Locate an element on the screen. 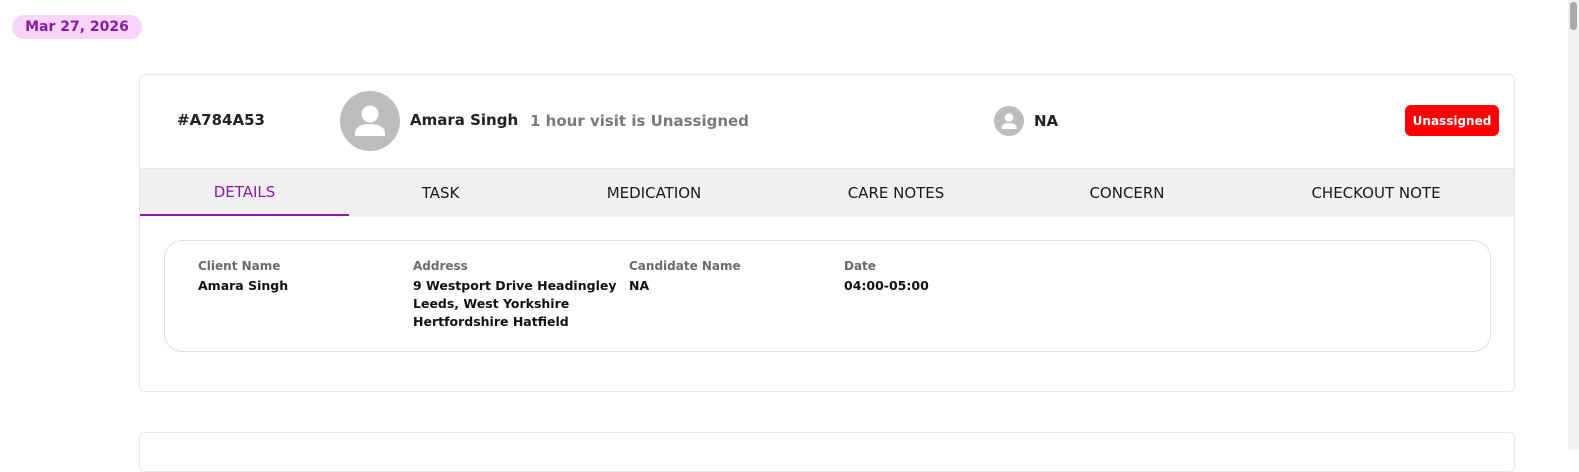 This screenshot has height=472, width=1579. date-label: Date is located at coordinates (860, 266).